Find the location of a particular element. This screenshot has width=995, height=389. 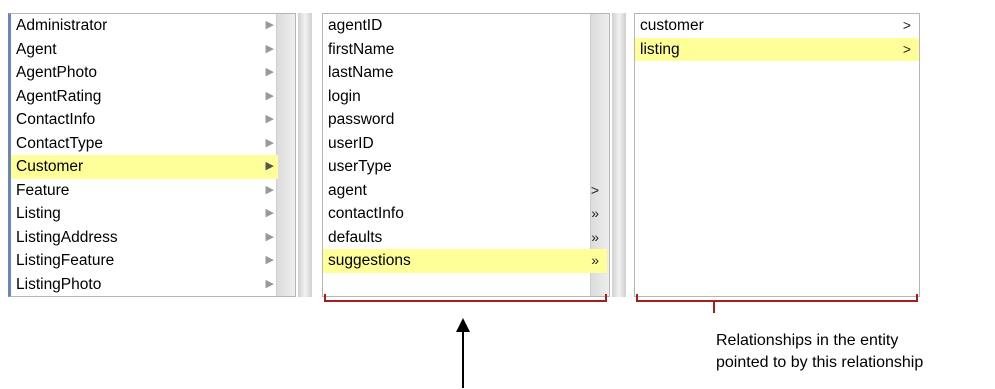

up-arrow-shaft is located at coordinates (463, 359).